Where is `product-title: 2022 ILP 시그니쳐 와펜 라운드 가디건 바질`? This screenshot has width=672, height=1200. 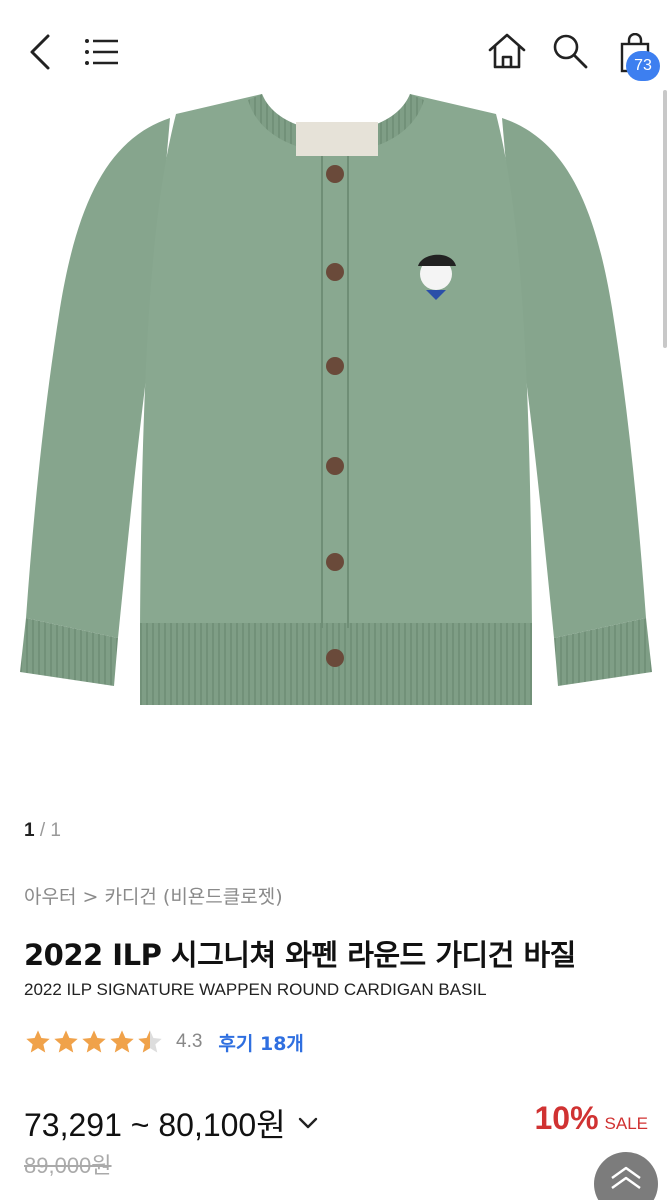
product-title: 2022 ILP 시그니쳐 와펜 라운드 가디건 바질 is located at coordinates (300, 955).